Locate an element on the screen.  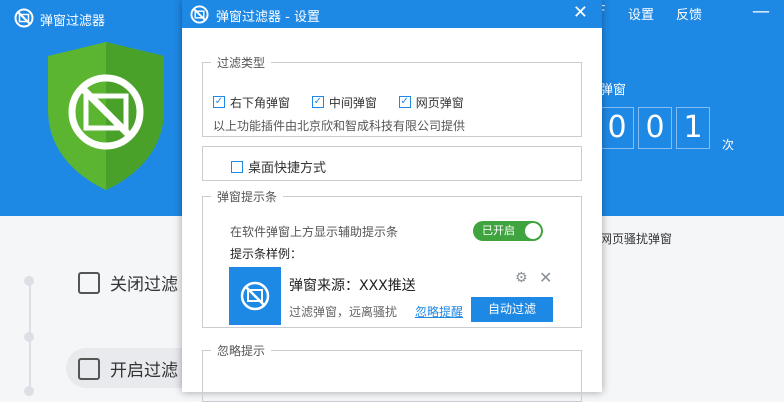
window-minimize-icon: — is located at coordinates (761, 11).